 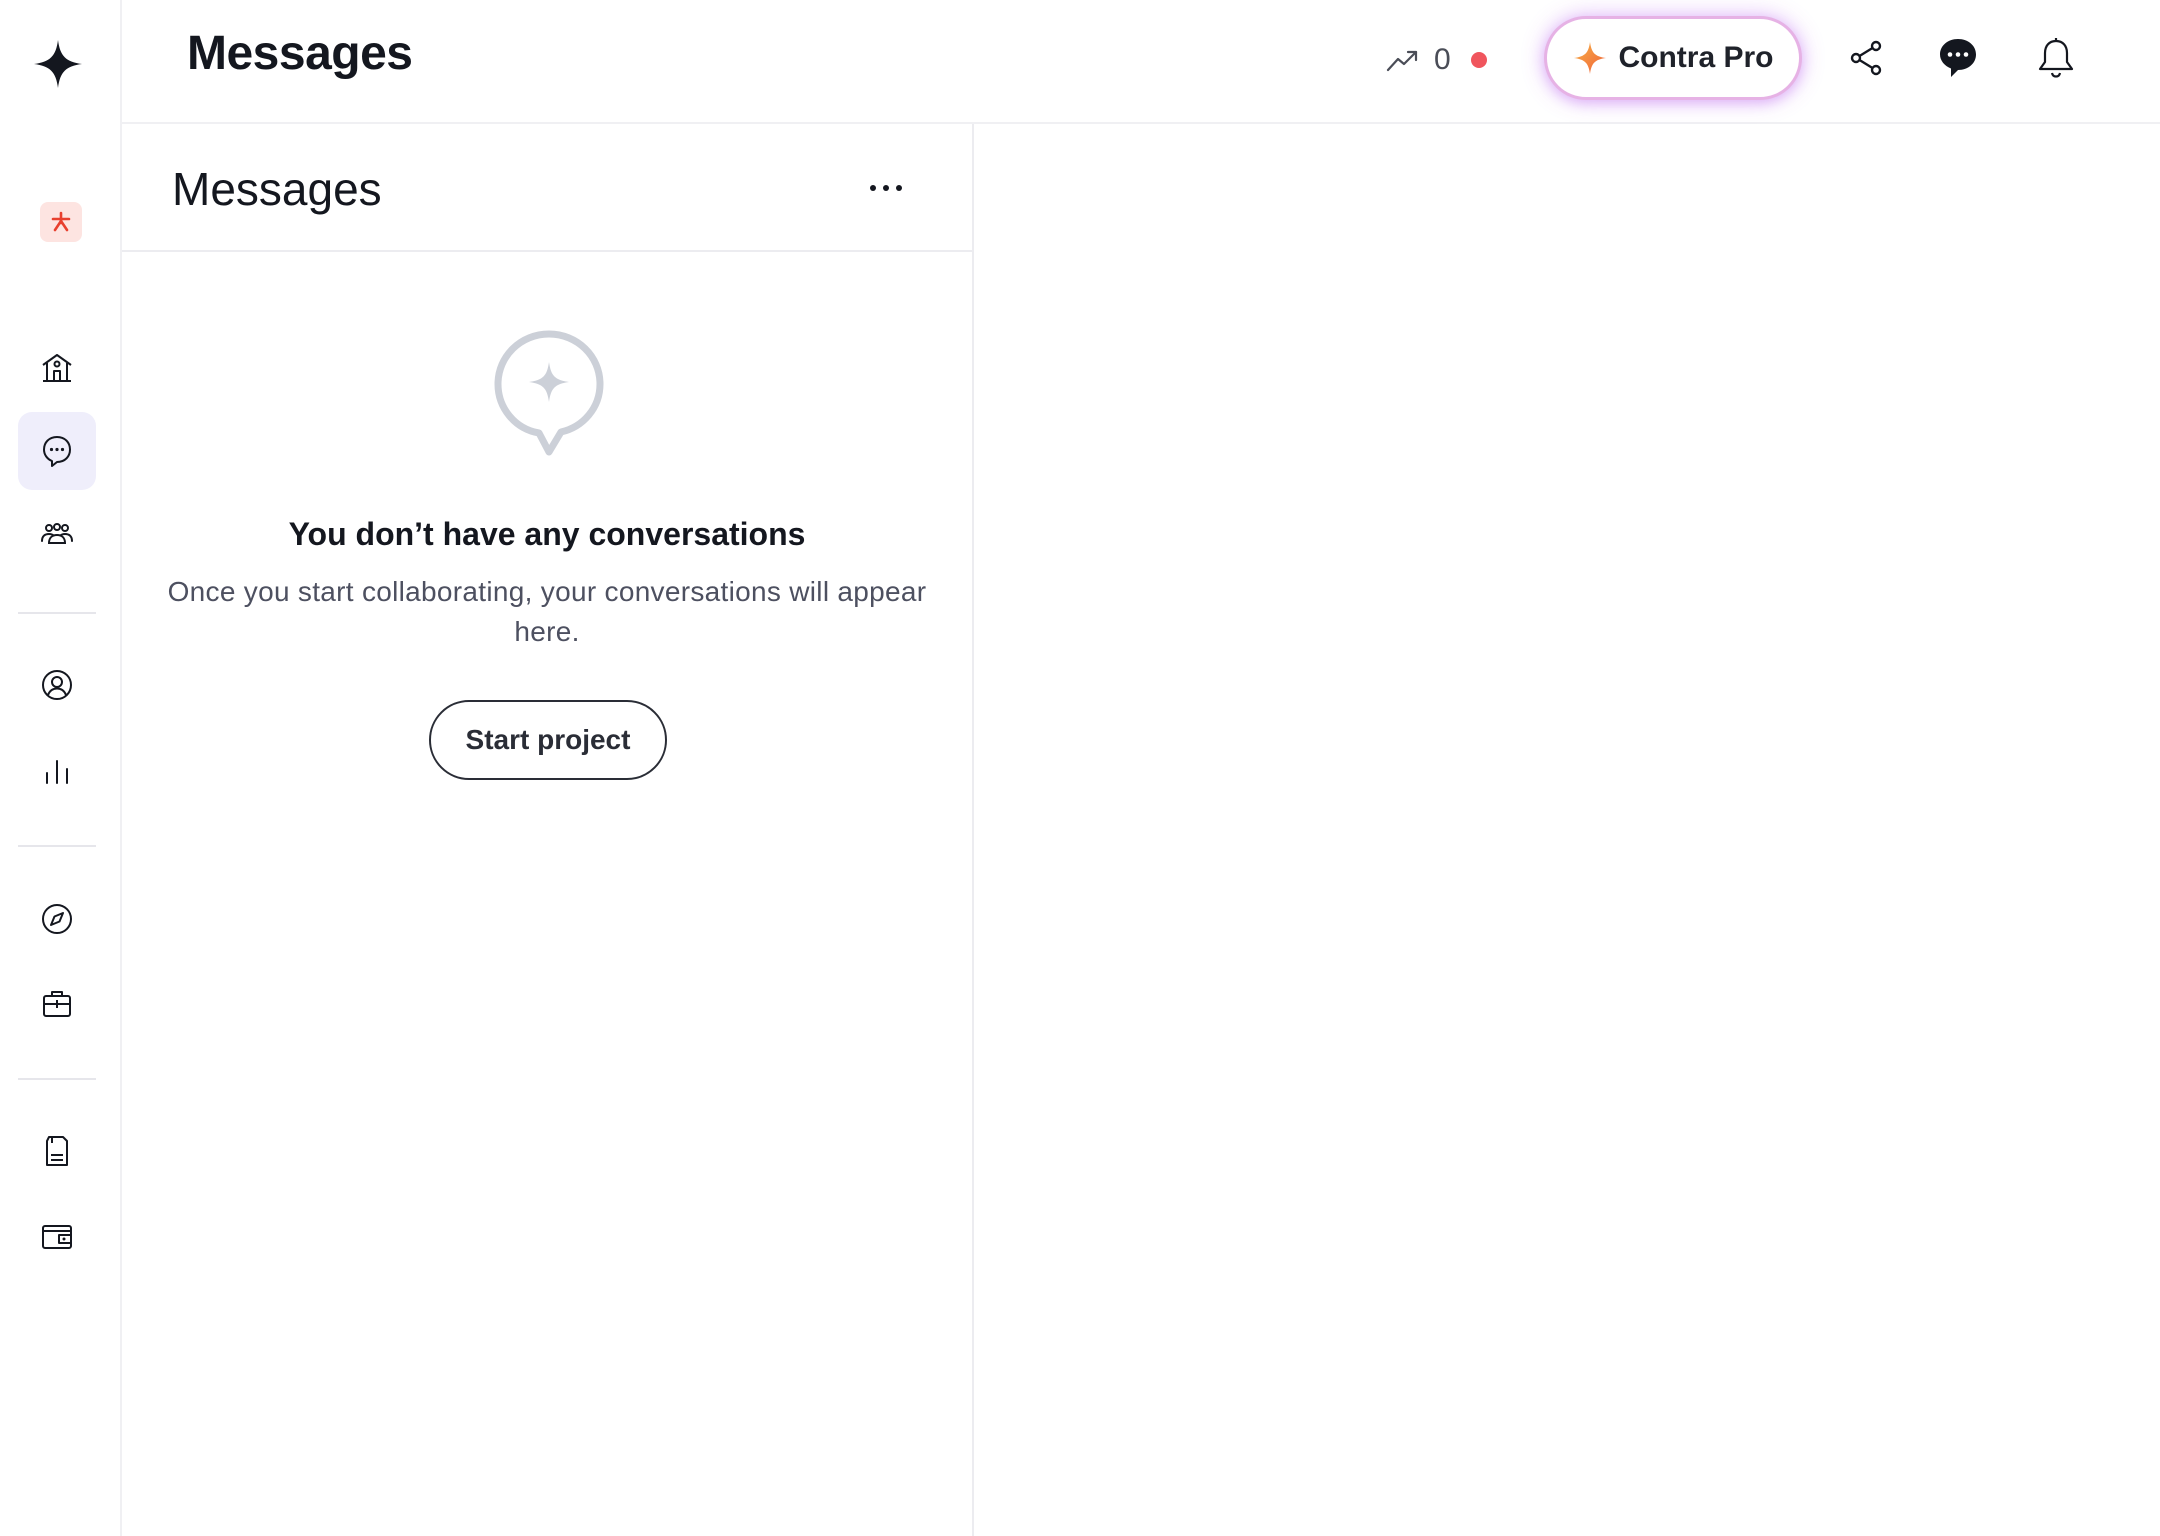 I want to click on start-project-button: Start project, so click(x=548, y=740).